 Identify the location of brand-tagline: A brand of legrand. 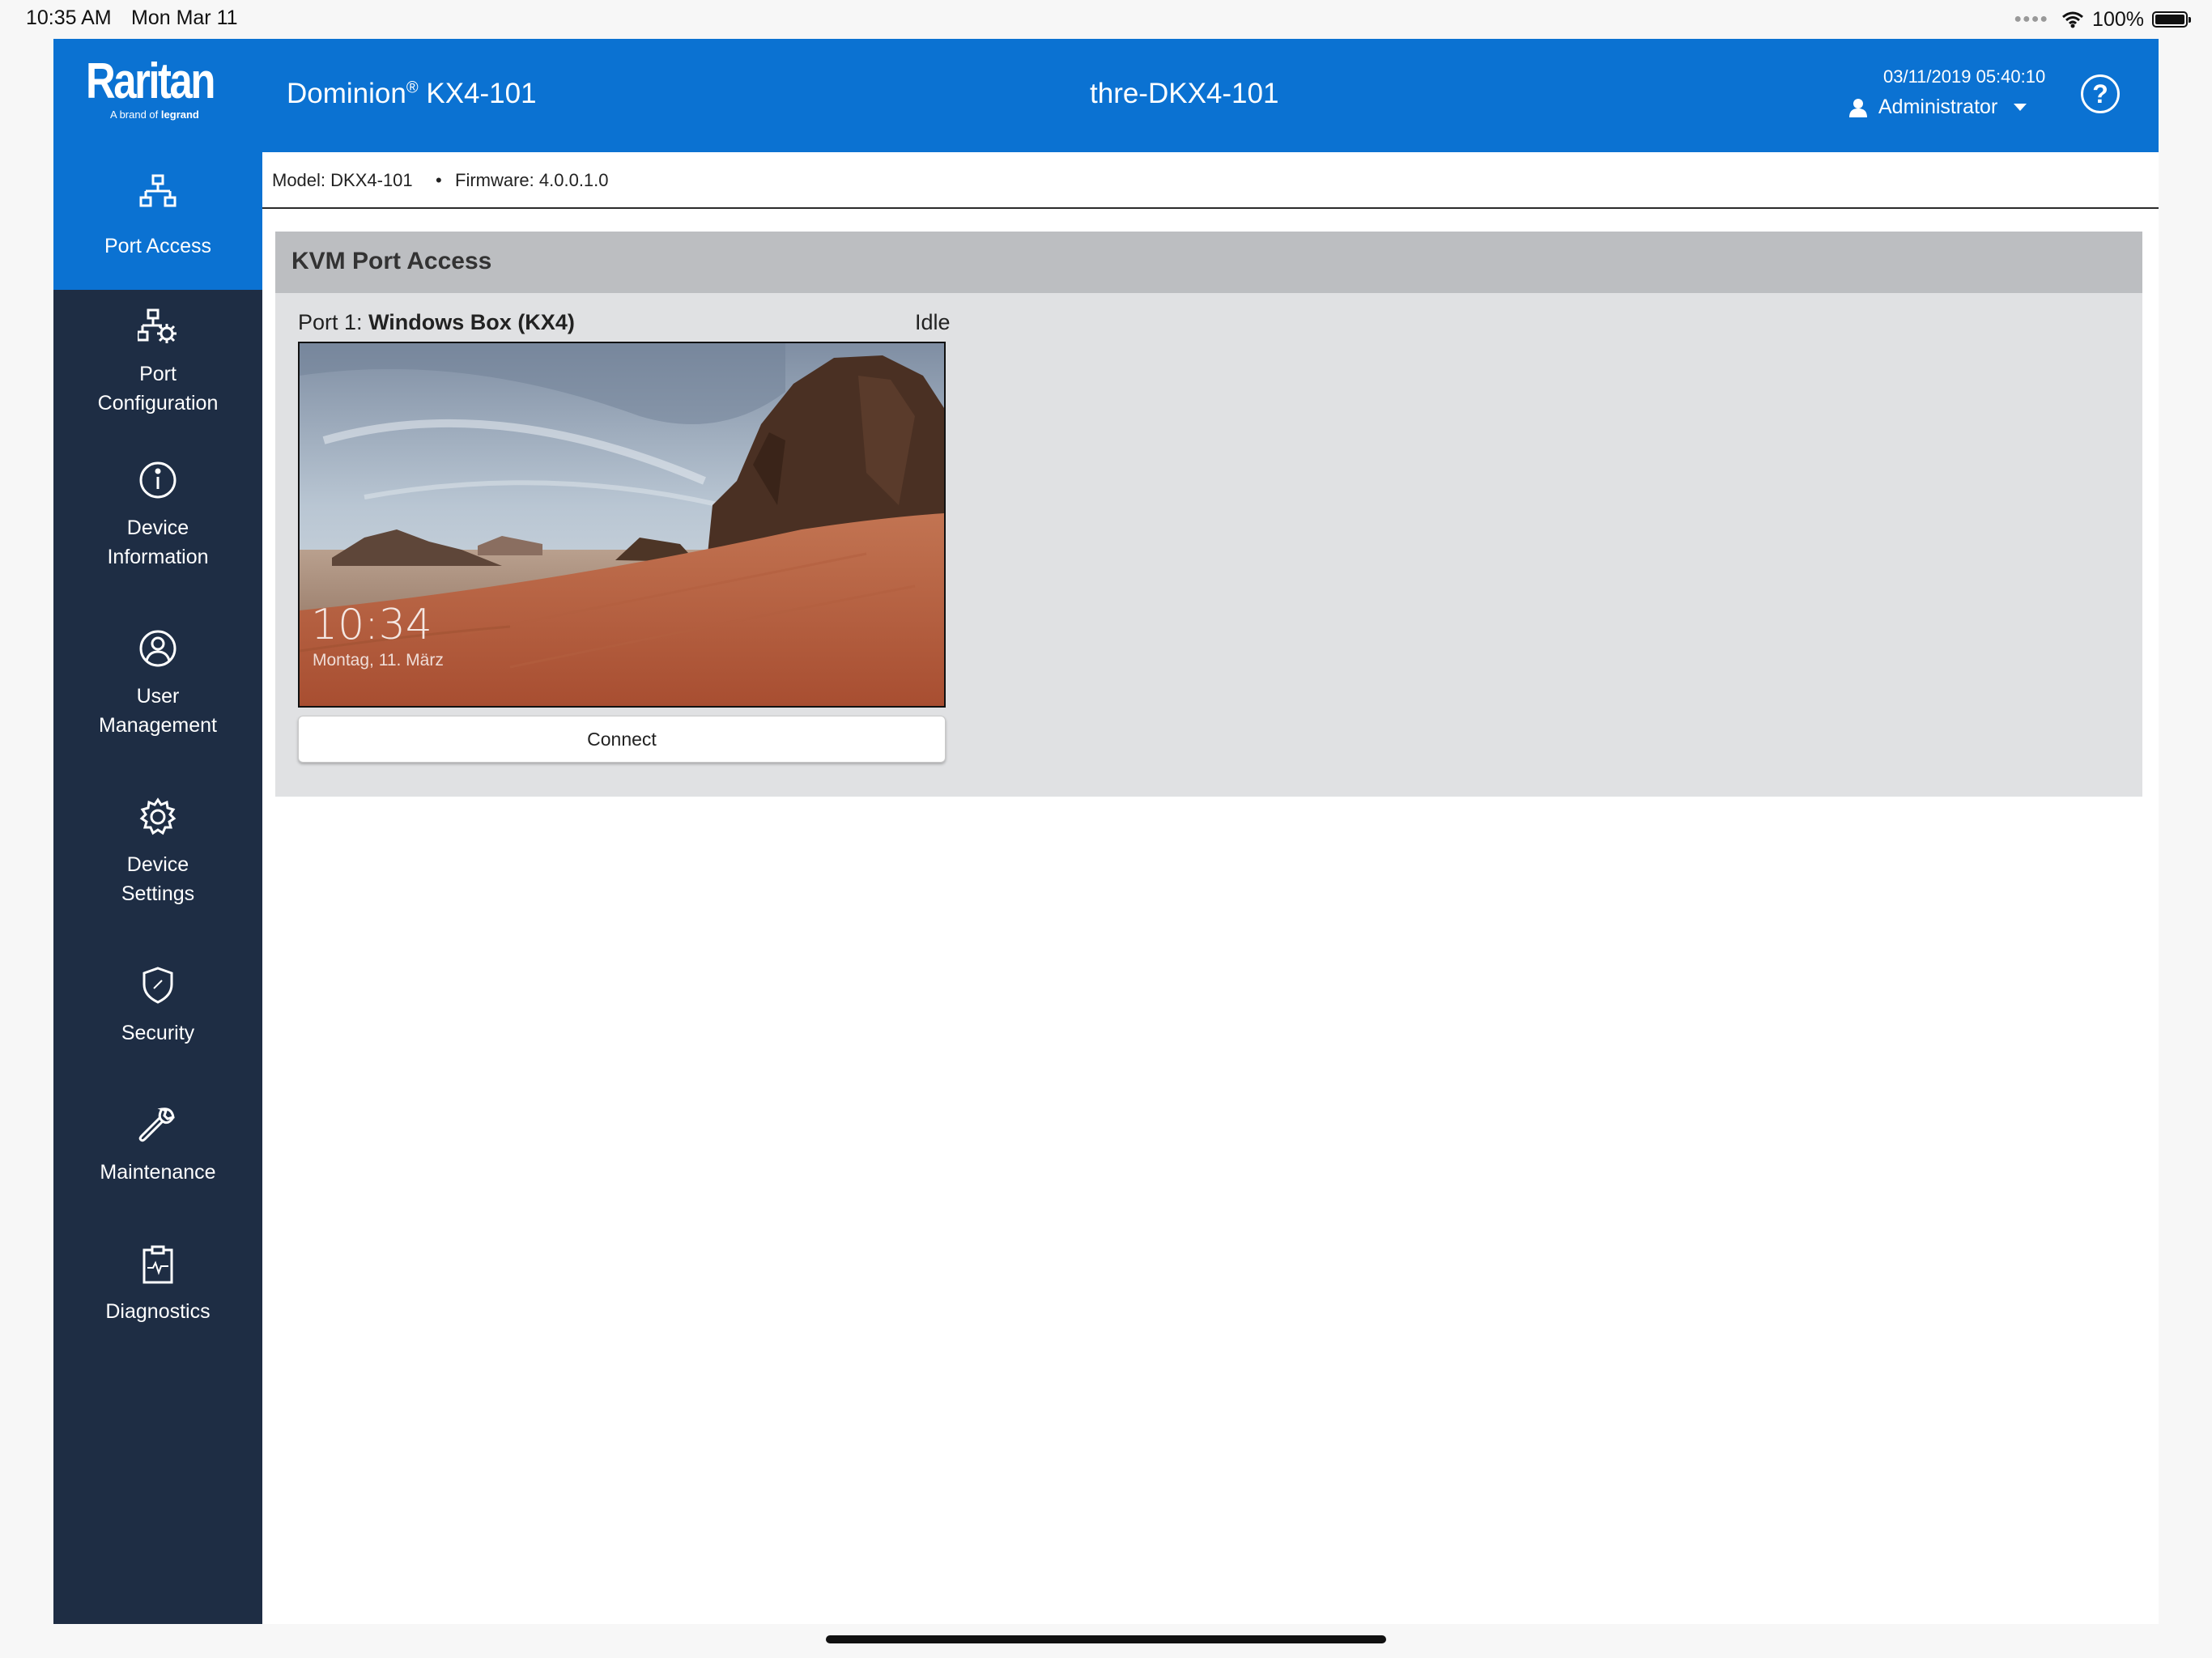
(155, 114).